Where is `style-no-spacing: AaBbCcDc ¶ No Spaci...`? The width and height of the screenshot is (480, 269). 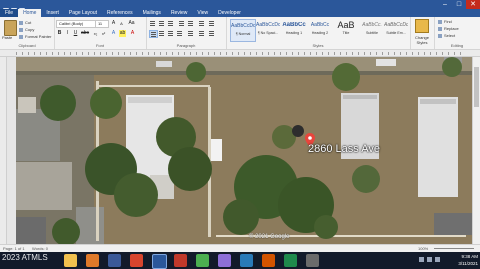 style-no-spacing: AaBbCcDc ¶ No Spaci... is located at coordinates (268, 29).